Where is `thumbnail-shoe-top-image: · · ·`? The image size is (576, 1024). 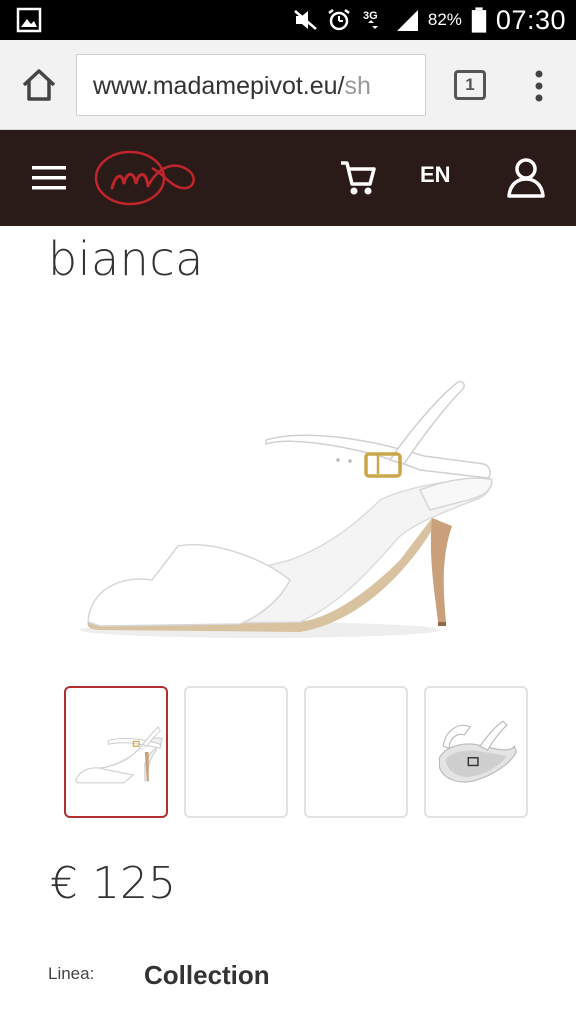
thumbnail-shoe-top-image: · · · is located at coordinates (478, 751).